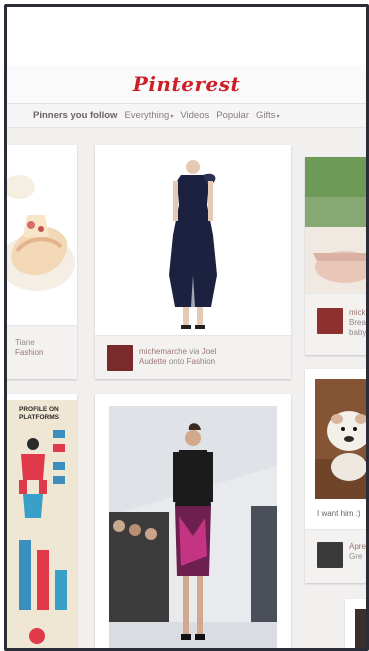 The width and height of the screenshot is (369, 651). I want to click on via-text: via, so click(194, 351).